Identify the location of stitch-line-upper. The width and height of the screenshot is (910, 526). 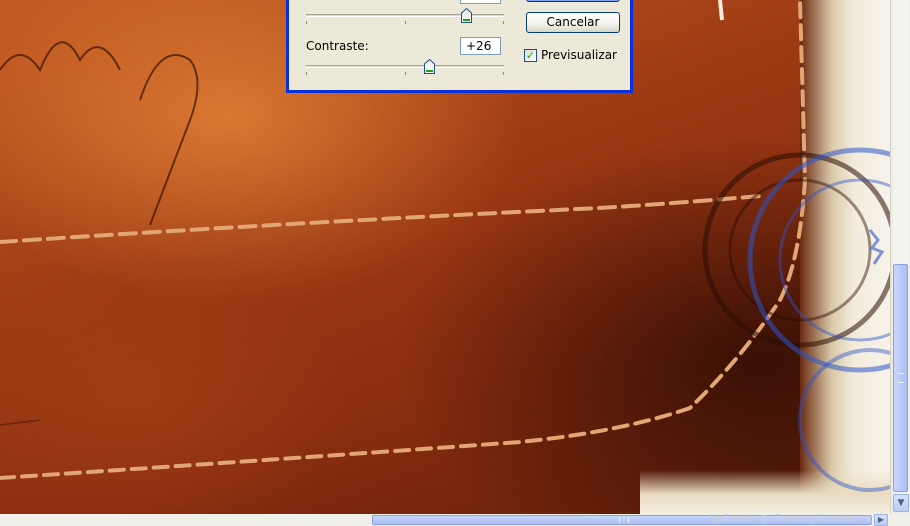
(381, 219).